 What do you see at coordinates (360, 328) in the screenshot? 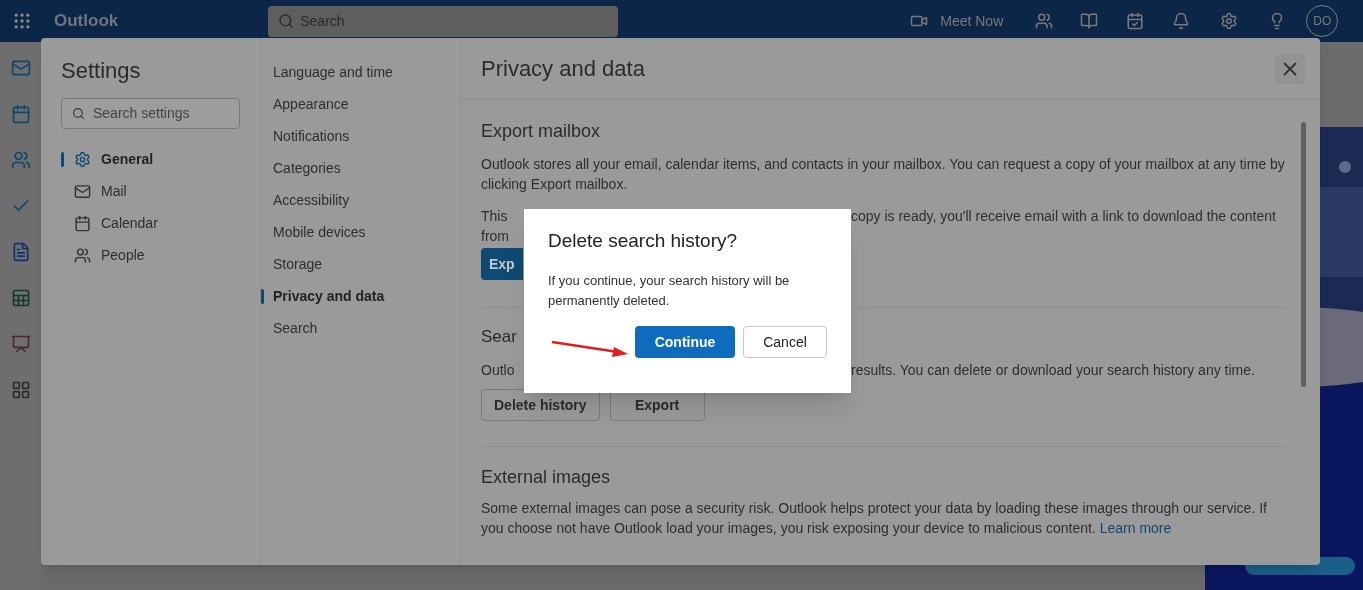
I see `settings-subsection: Search` at bounding box center [360, 328].